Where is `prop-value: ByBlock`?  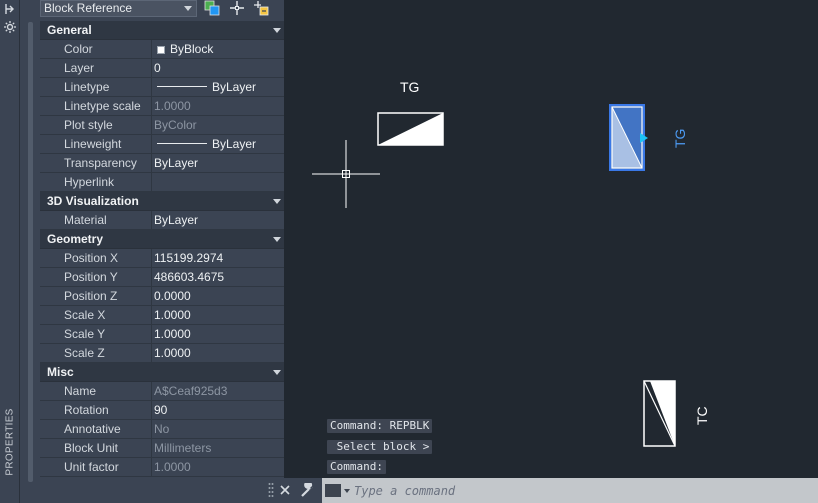 prop-value: ByBlock is located at coordinates (220, 49).